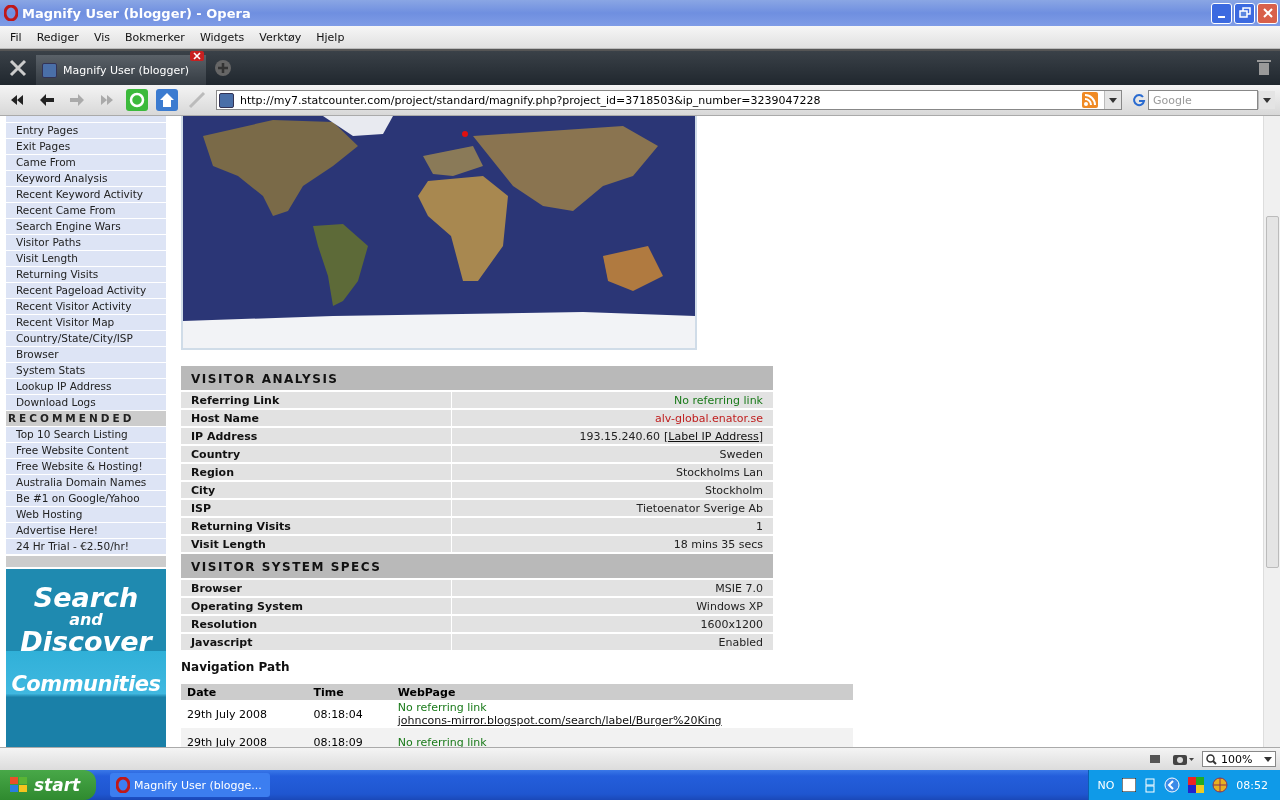 The width and height of the screenshot is (1280, 800). Describe the element at coordinates (137, 13) in the screenshot. I see `window-title: Magnify User (blogger) - Opera` at that location.